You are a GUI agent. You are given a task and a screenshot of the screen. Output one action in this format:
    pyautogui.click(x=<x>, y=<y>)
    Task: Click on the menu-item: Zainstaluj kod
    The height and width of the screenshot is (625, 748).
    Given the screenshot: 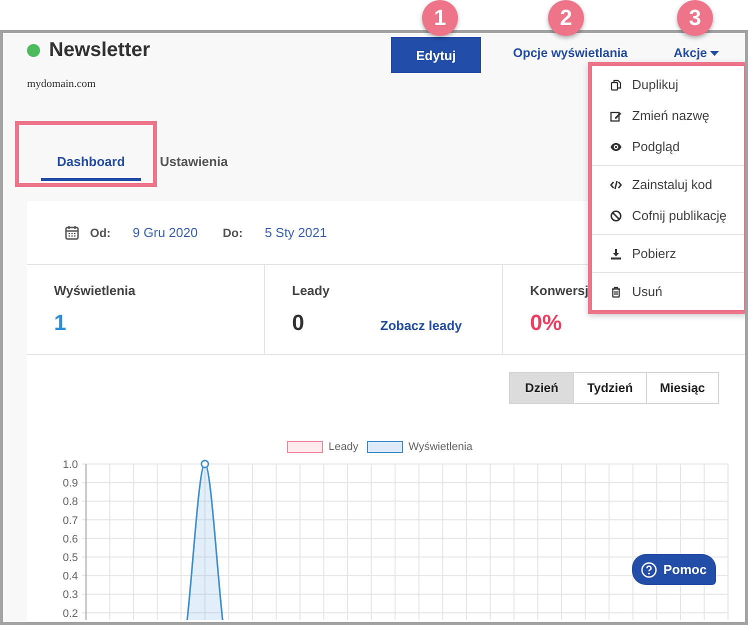 What is the action you would take?
    pyautogui.click(x=668, y=184)
    